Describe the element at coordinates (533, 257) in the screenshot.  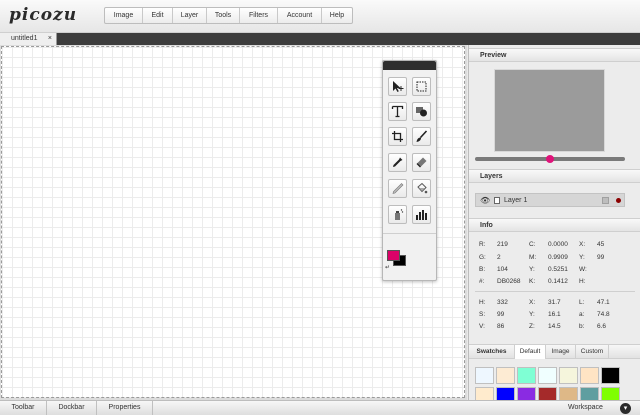
I see `info-m-label: M:` at that location.